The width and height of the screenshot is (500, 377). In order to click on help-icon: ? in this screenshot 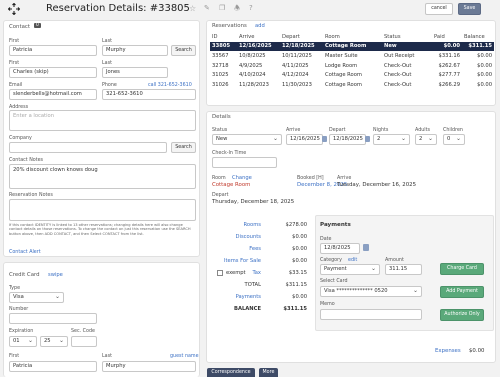, I will do `click(251, 8)`.